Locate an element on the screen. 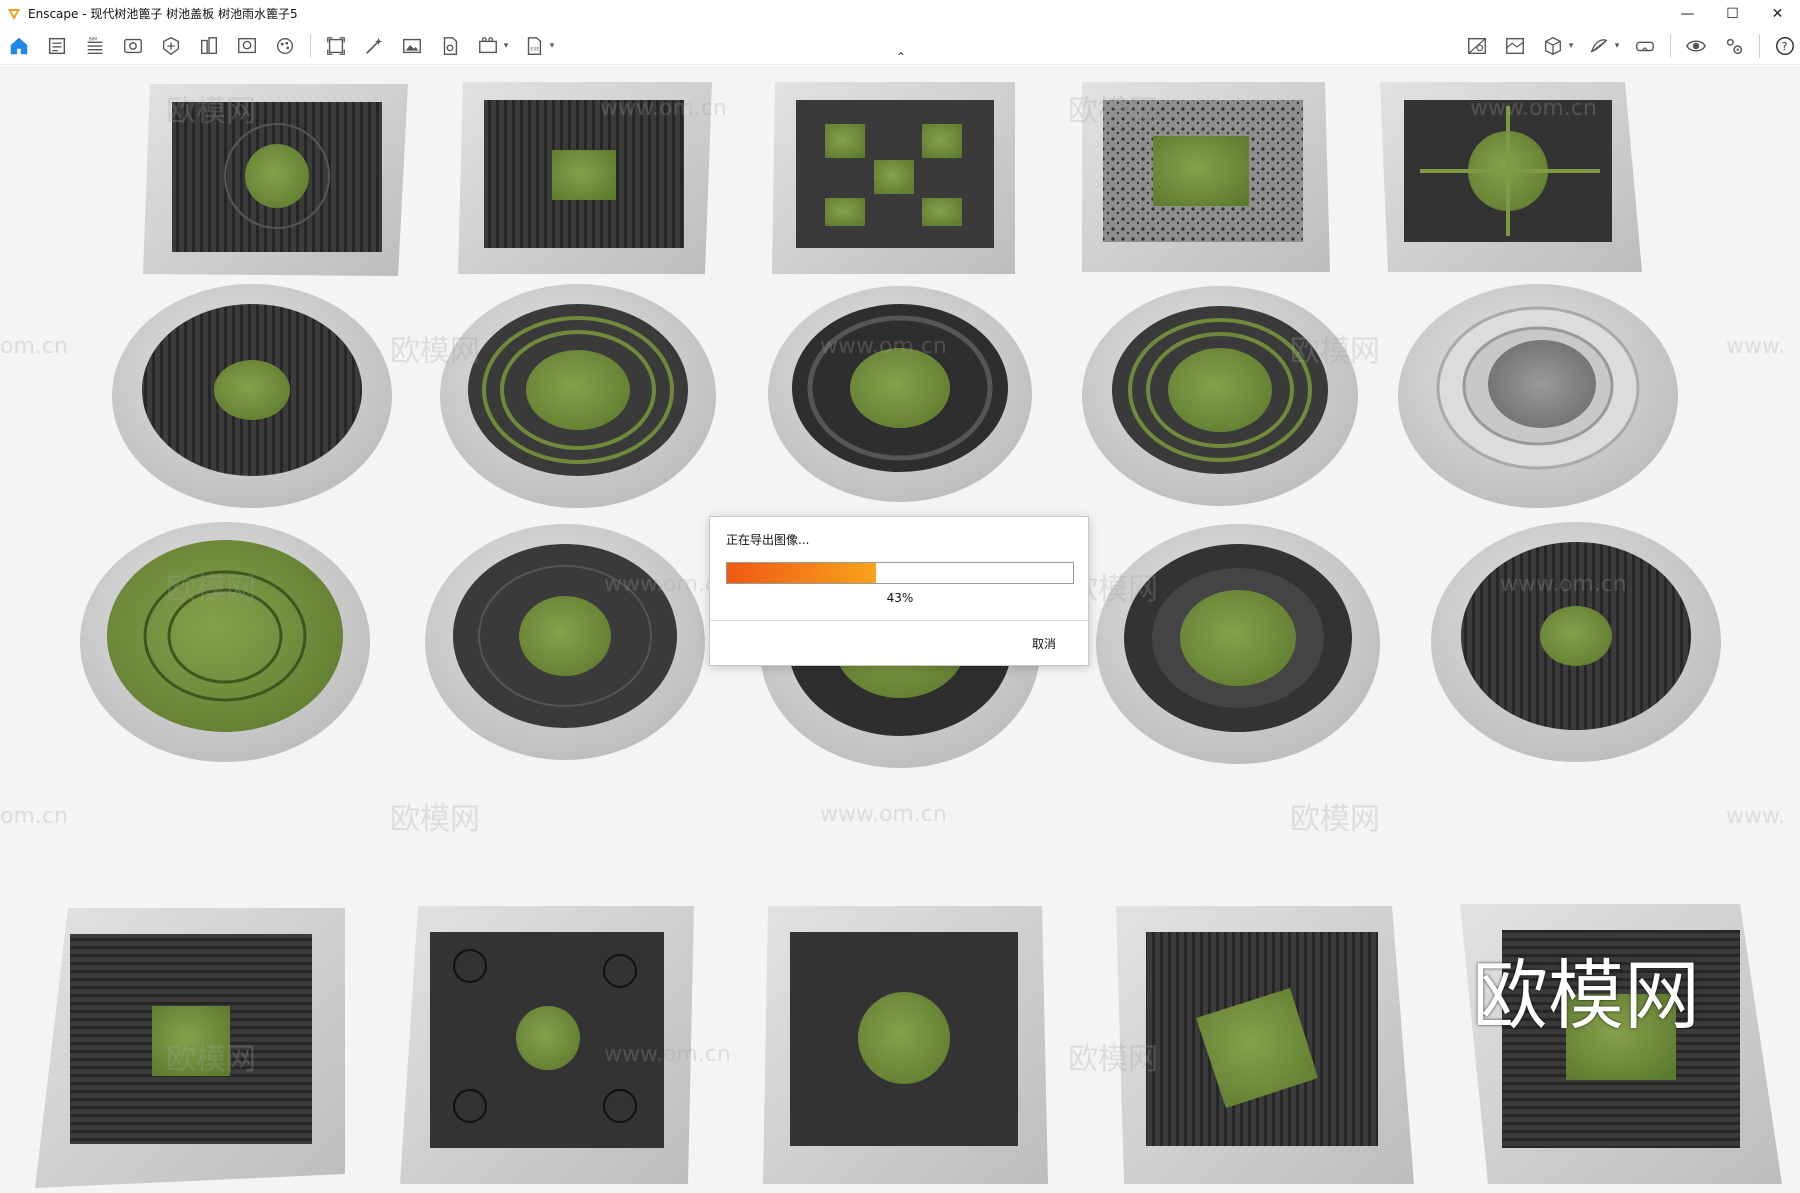  vr-headset-icon is located at coordinates (1645, 46).